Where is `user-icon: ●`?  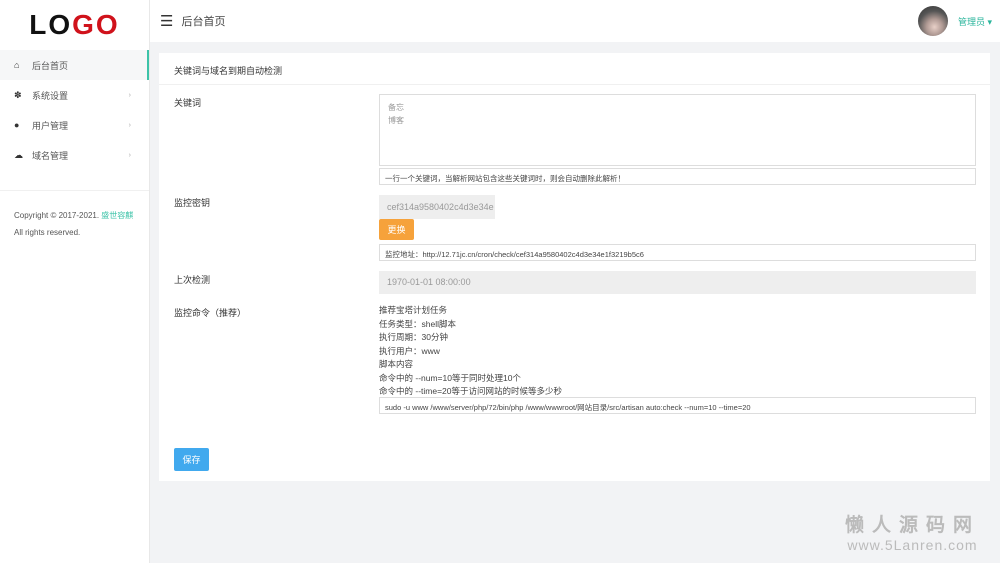
user-icon: ● is located at coordinates (17, 125).